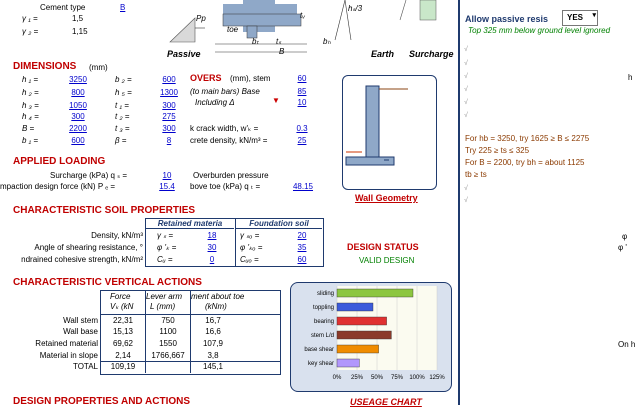  What do you see at coordinates (190, 224) in the screenshot?
I see `retained-material-header: Retained materia` at bounding box center [190, 224].